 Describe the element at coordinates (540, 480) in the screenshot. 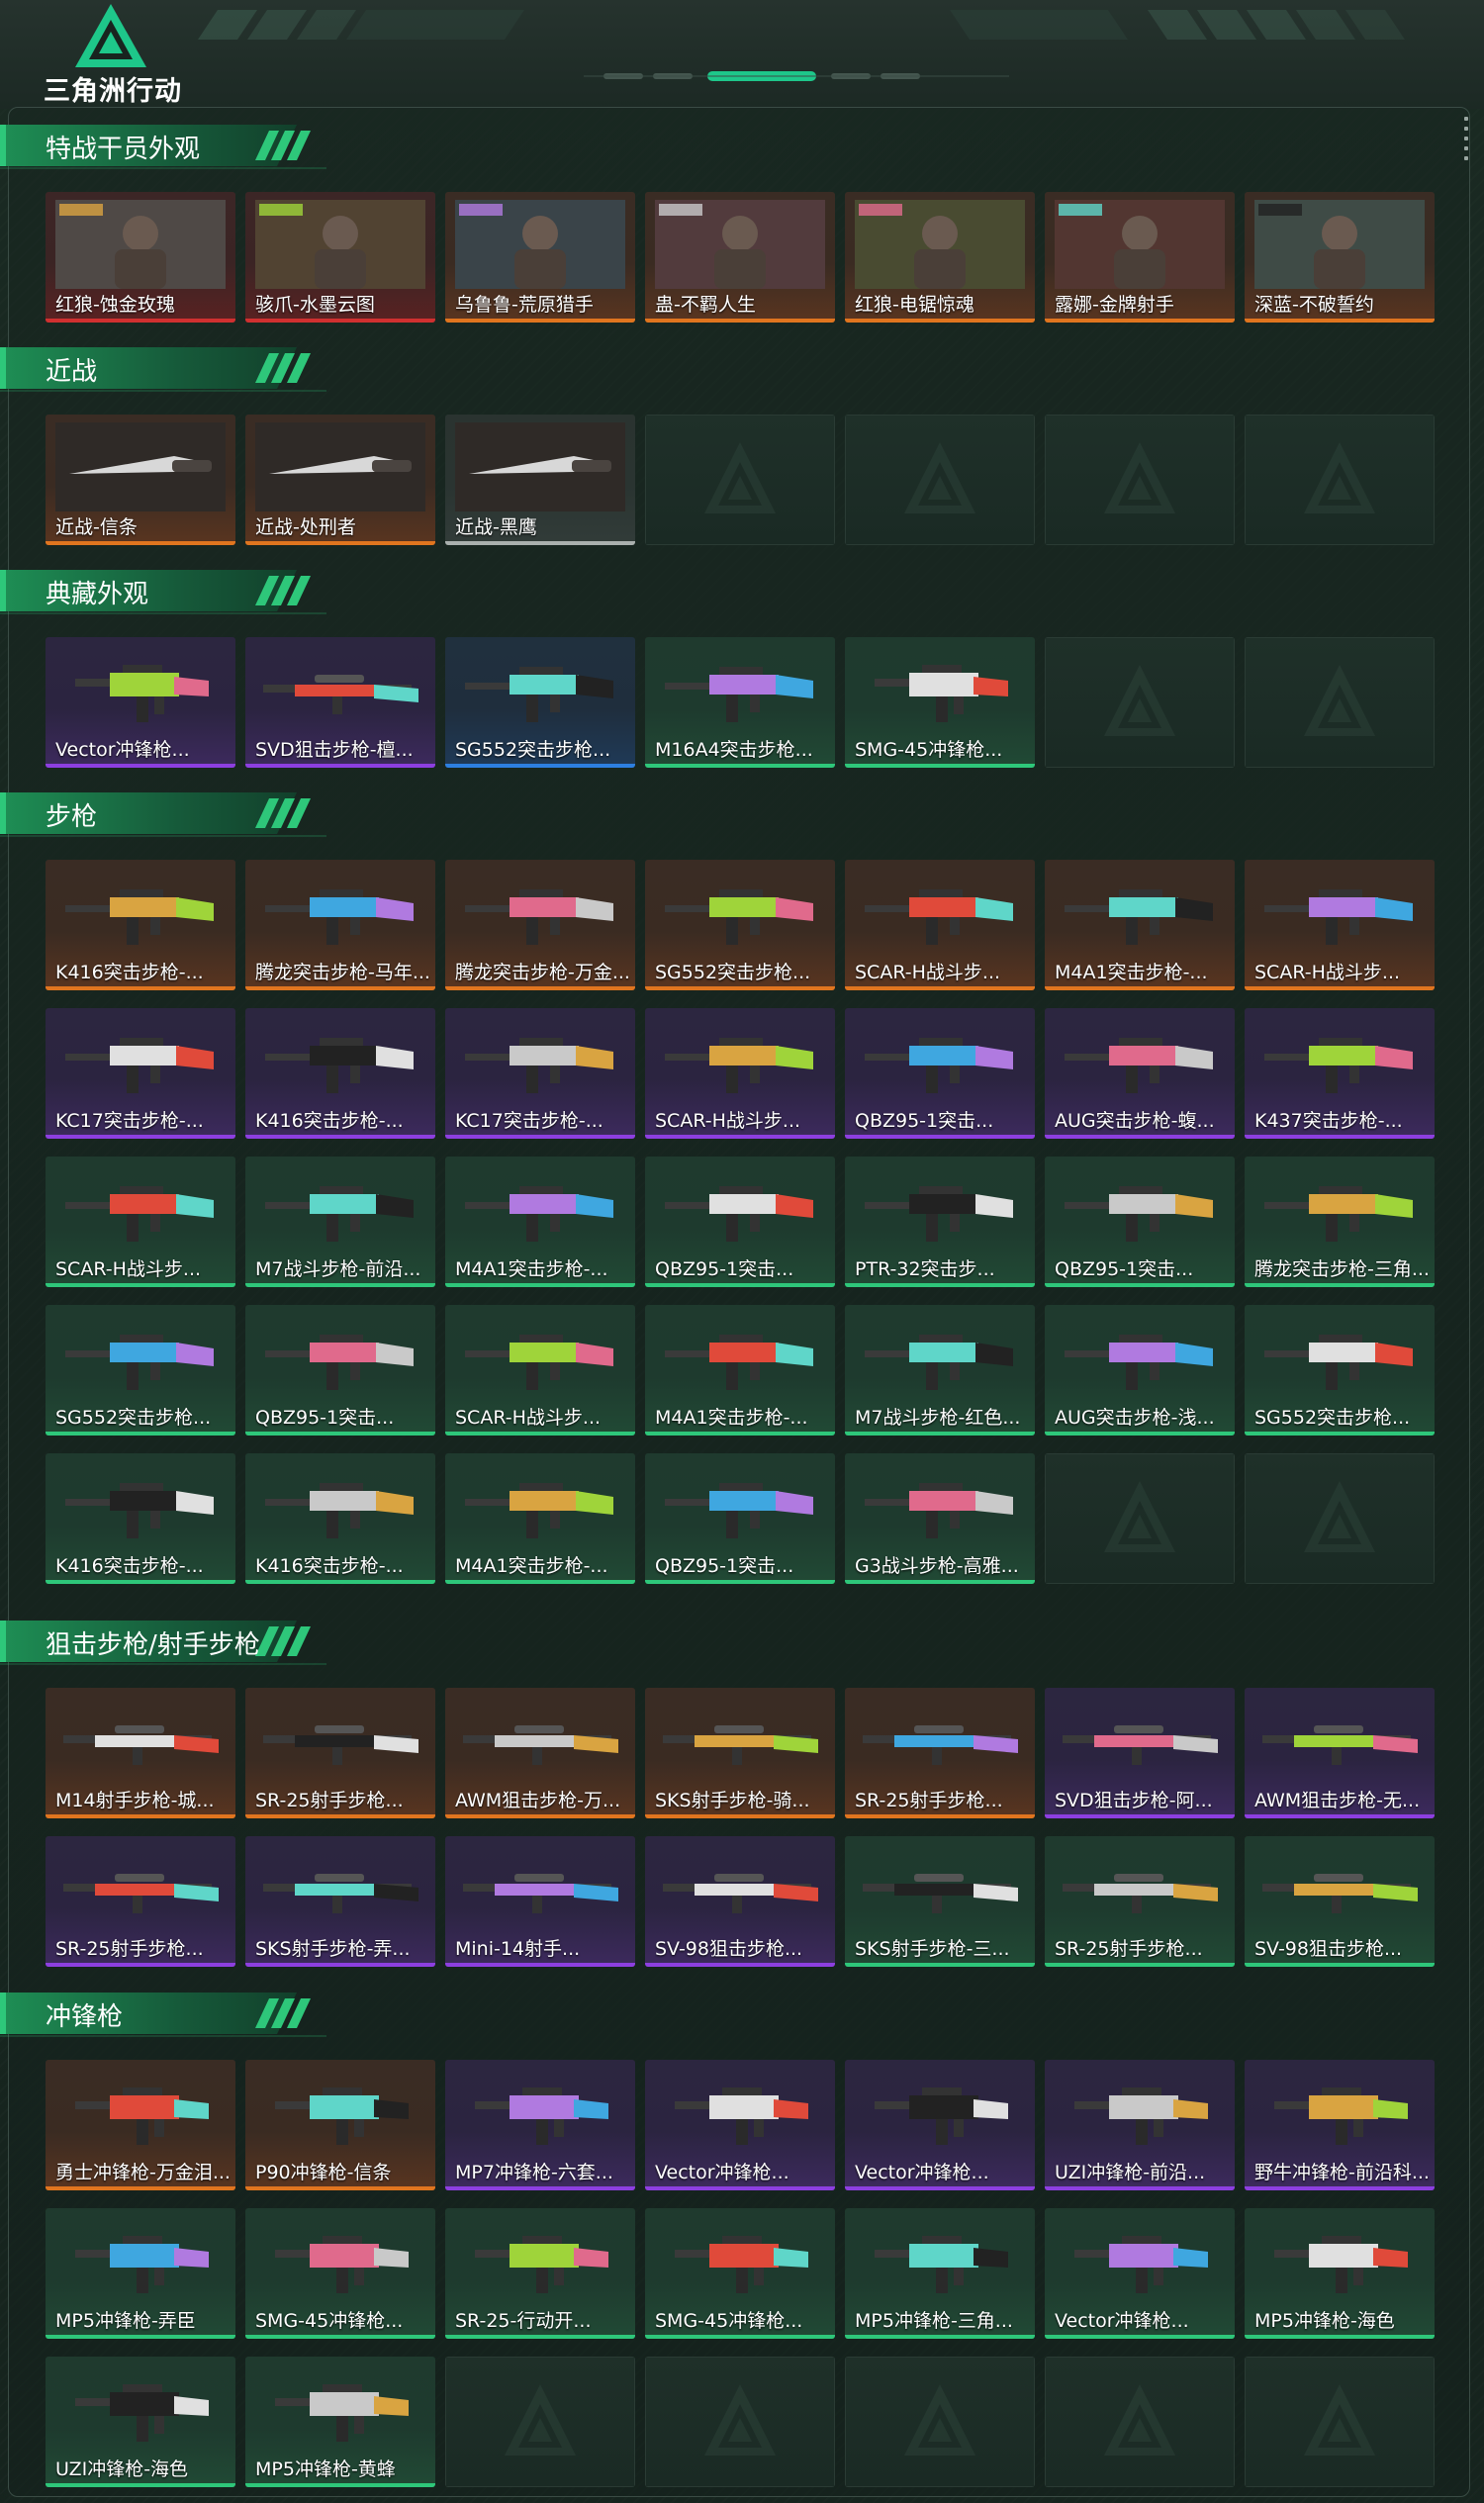

I see `item-card: 近战-黑鹰` at that location.